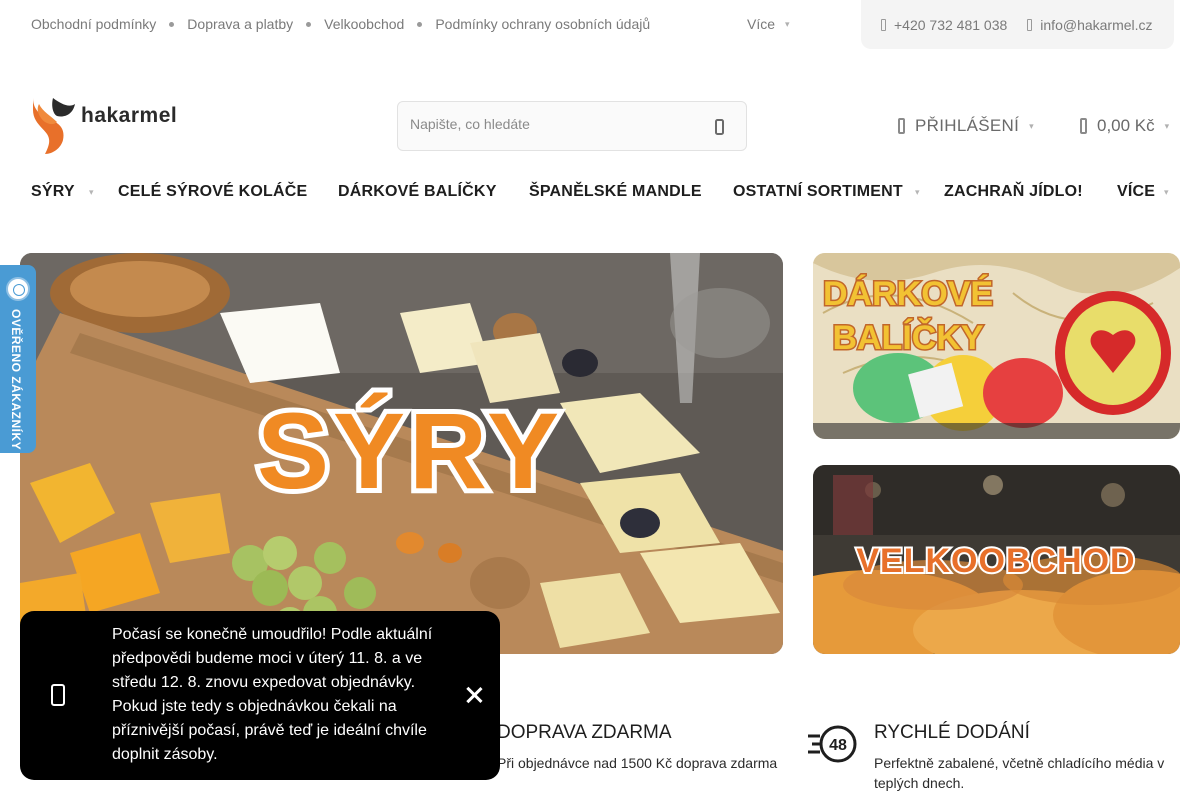  What do you see at coordinates (212, 192) in the screenshot?
I see `nav-item-cele-syrove-kolace: CELÉ SÝROVÉ KOLÁČE` at bounding box center [212, 192].